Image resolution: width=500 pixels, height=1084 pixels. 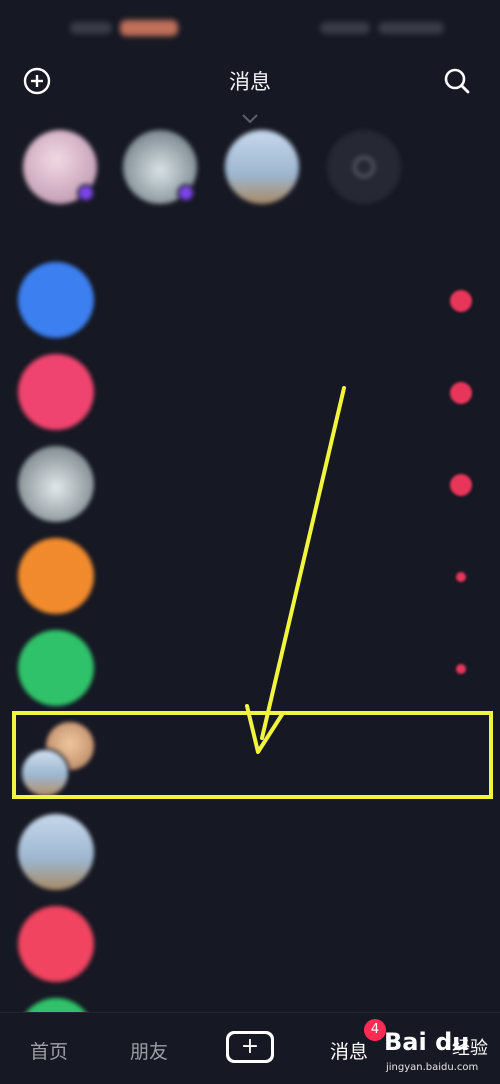 What do you see at coordinates (411, 28) in the screenshot?
I see `status-battery` at bounding box center [411, 28].